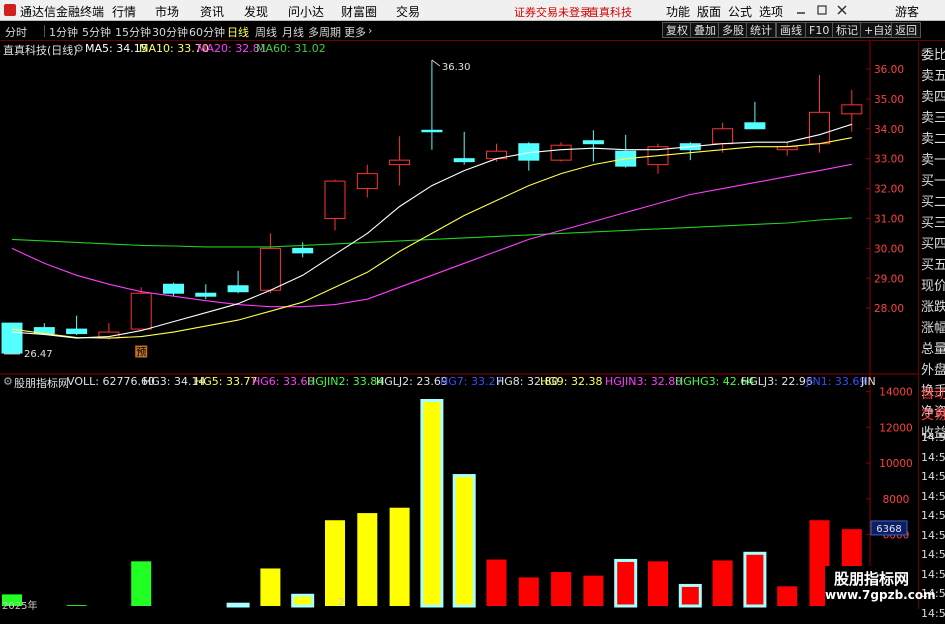  I want to click on volume-tick-label: 8000, so click(896, 500).